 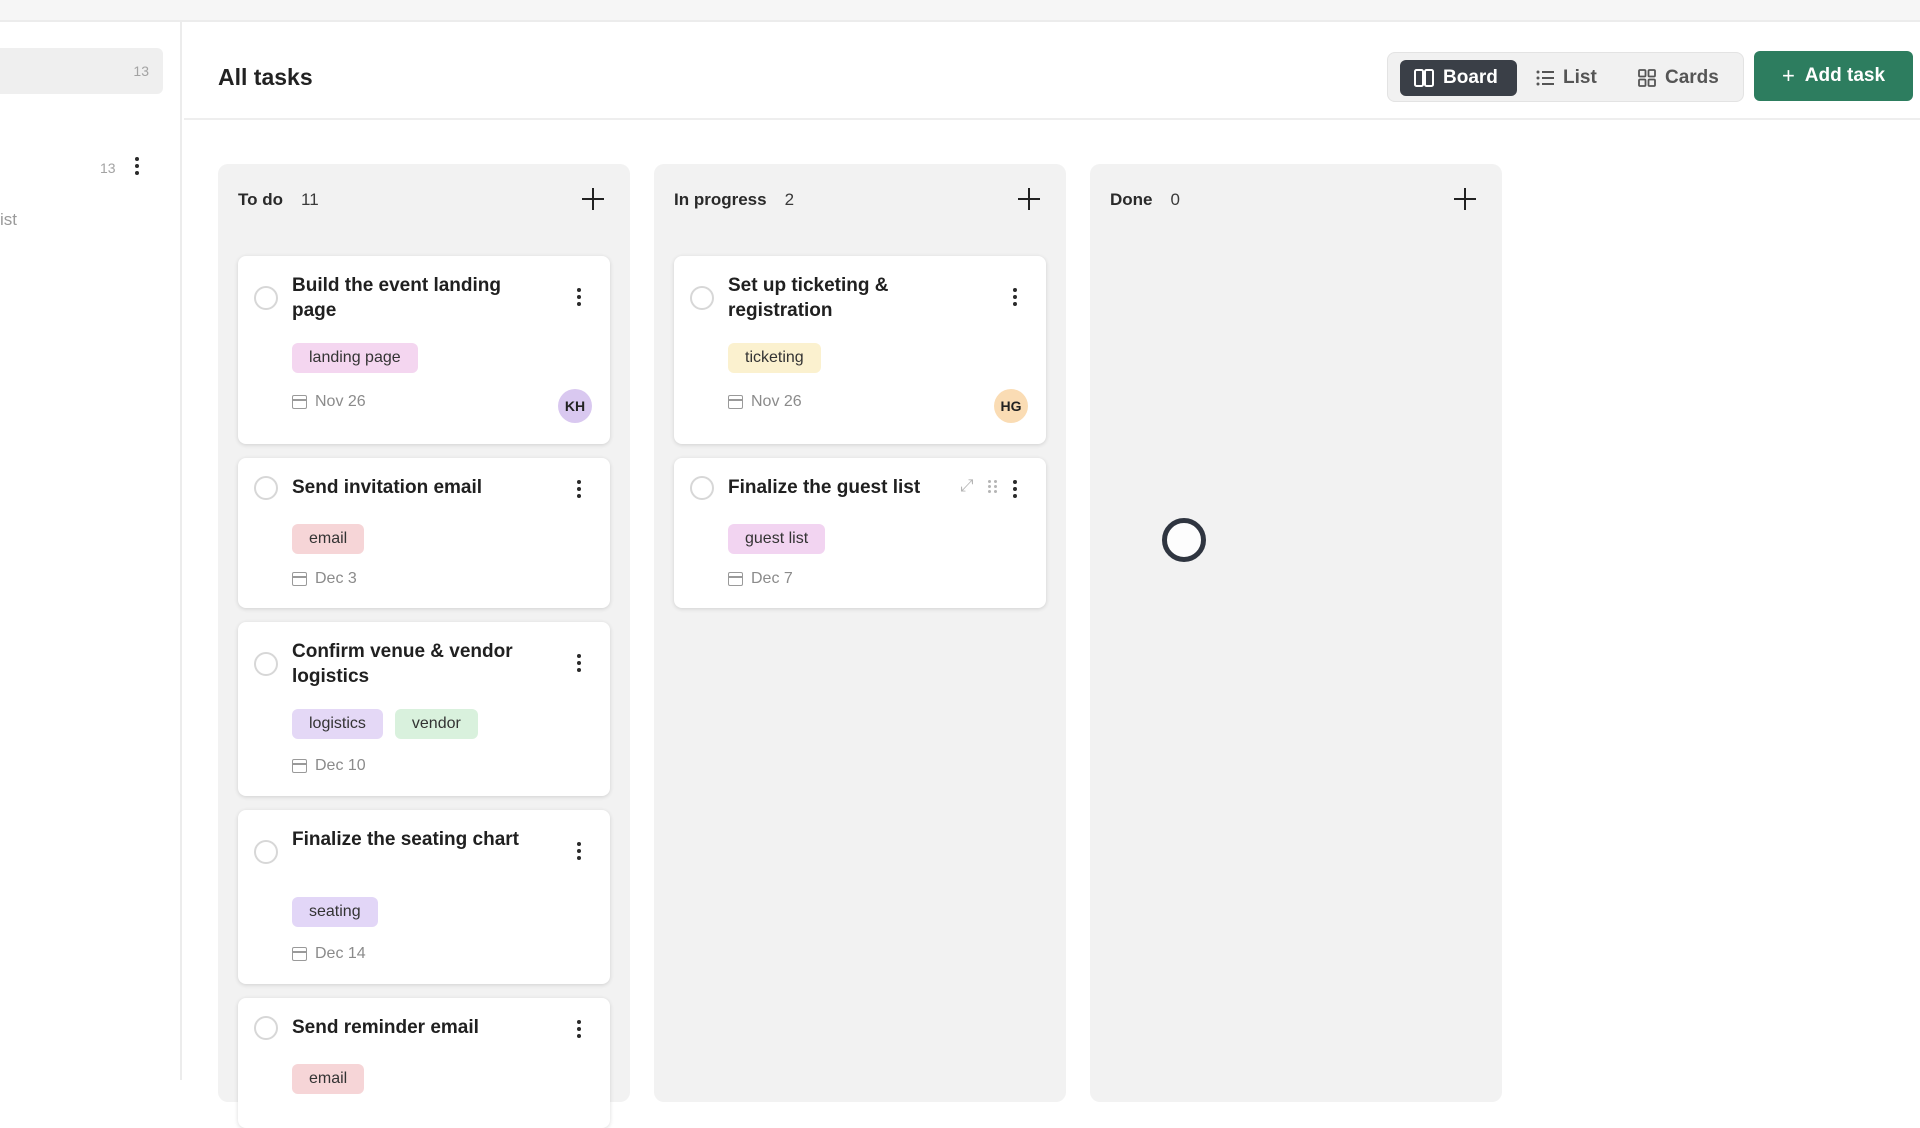 What do you see at coordinates (1692, 77) in the screenshot?
I see `view-cards-label: Cards` at bounding box center [1692, 77].